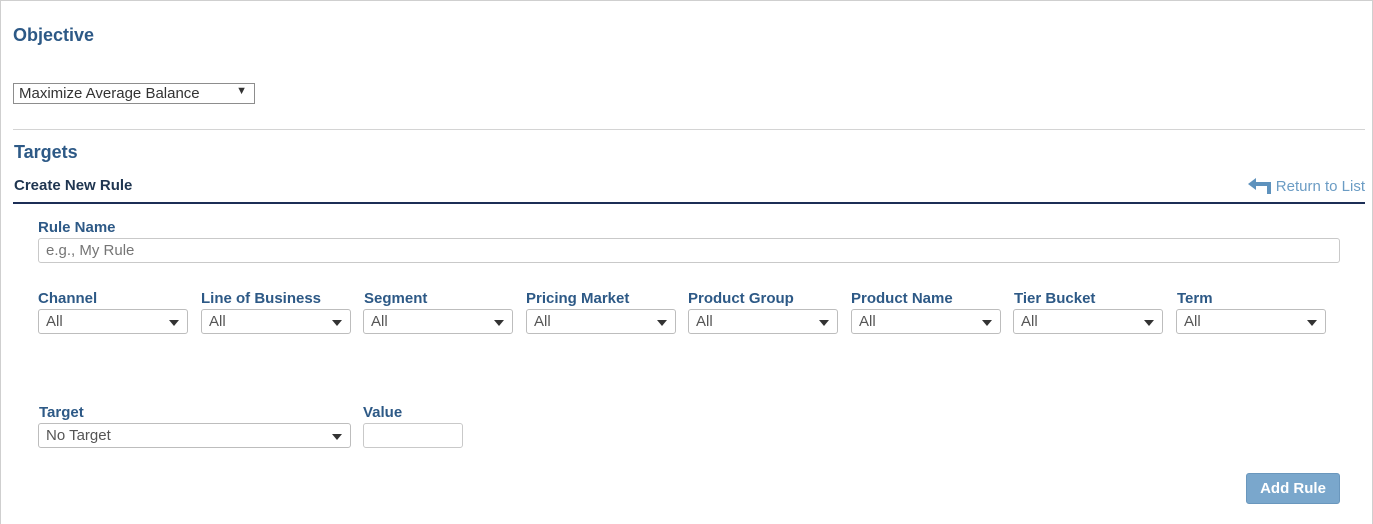 Image resolution: width=1373 pixels, height=524 pixels. Describe the element at coordinates (194, 435) in the screenshot. I see `target-select: No Target` at that location.